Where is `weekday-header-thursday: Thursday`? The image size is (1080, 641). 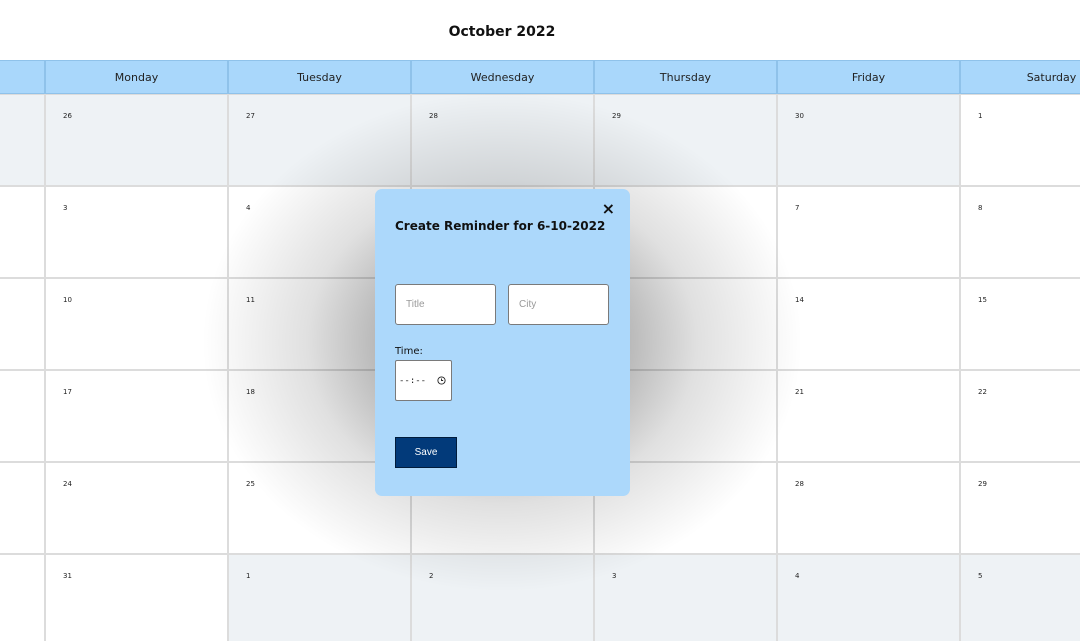 weekday-header-thursday: Thursday is located at coordinates (685, 77).